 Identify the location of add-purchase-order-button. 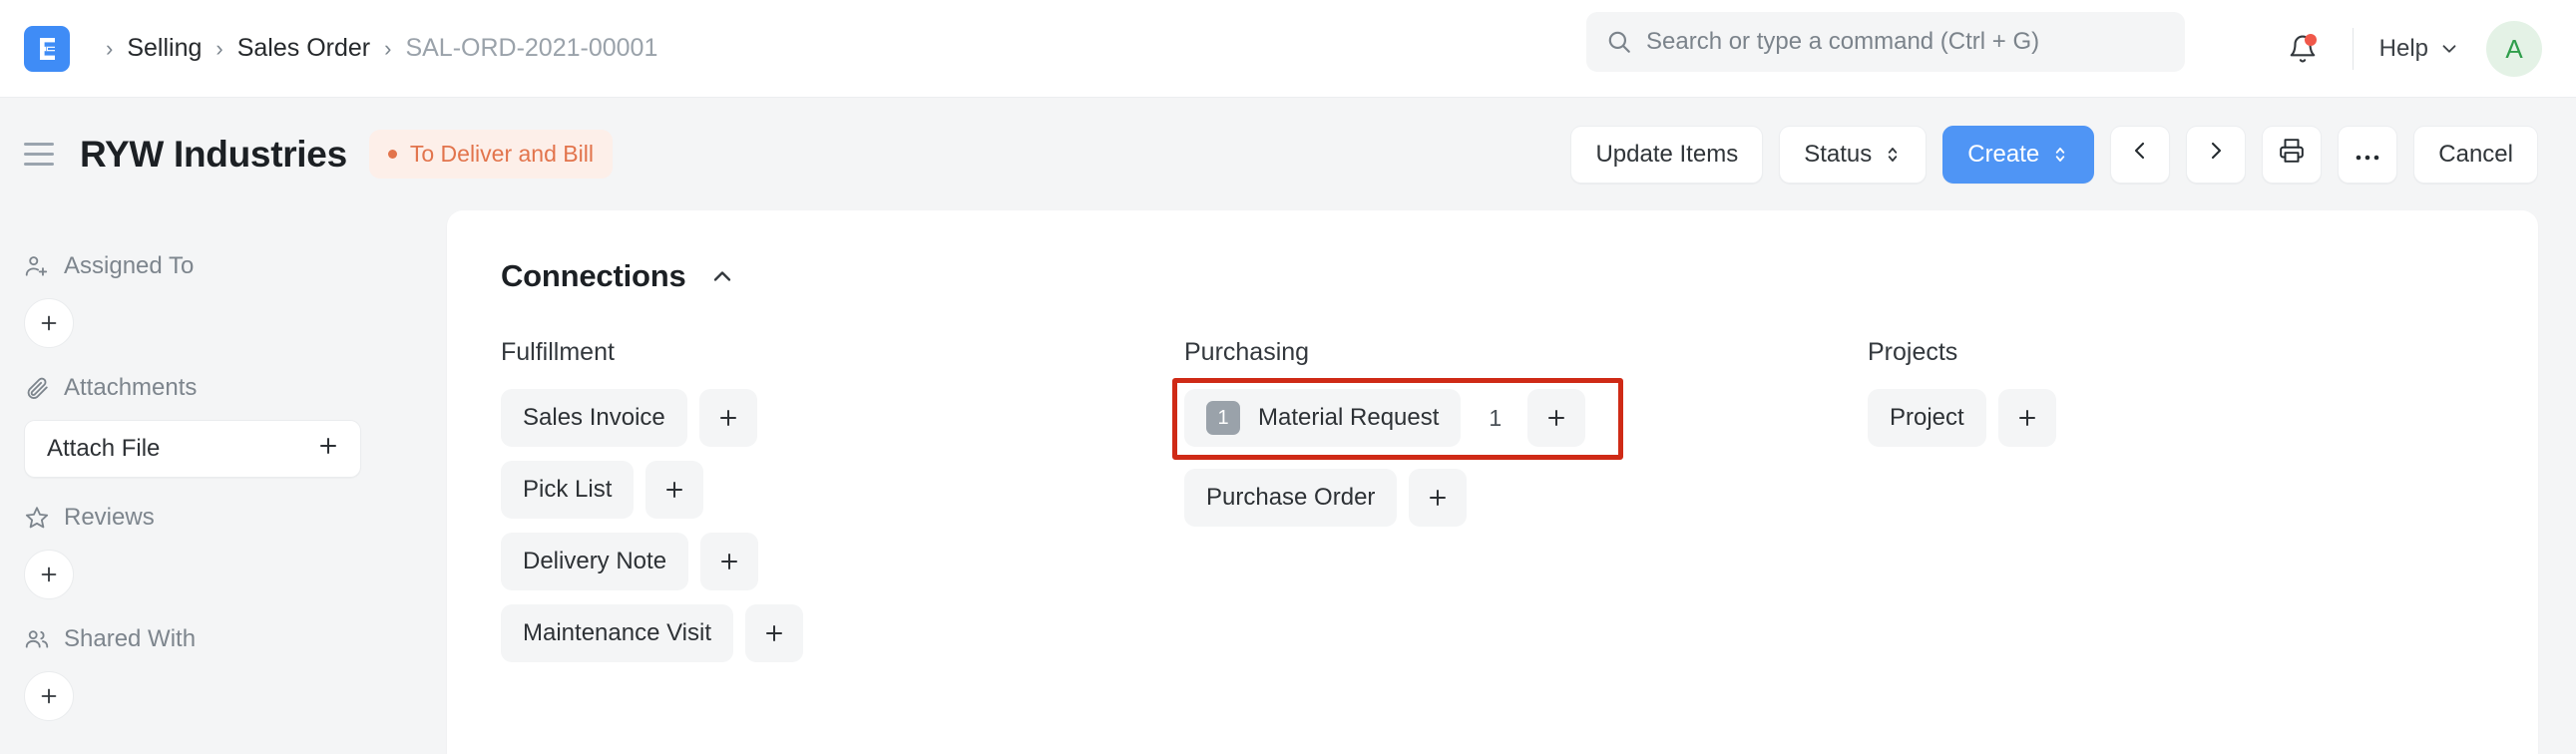
(1438, 498).